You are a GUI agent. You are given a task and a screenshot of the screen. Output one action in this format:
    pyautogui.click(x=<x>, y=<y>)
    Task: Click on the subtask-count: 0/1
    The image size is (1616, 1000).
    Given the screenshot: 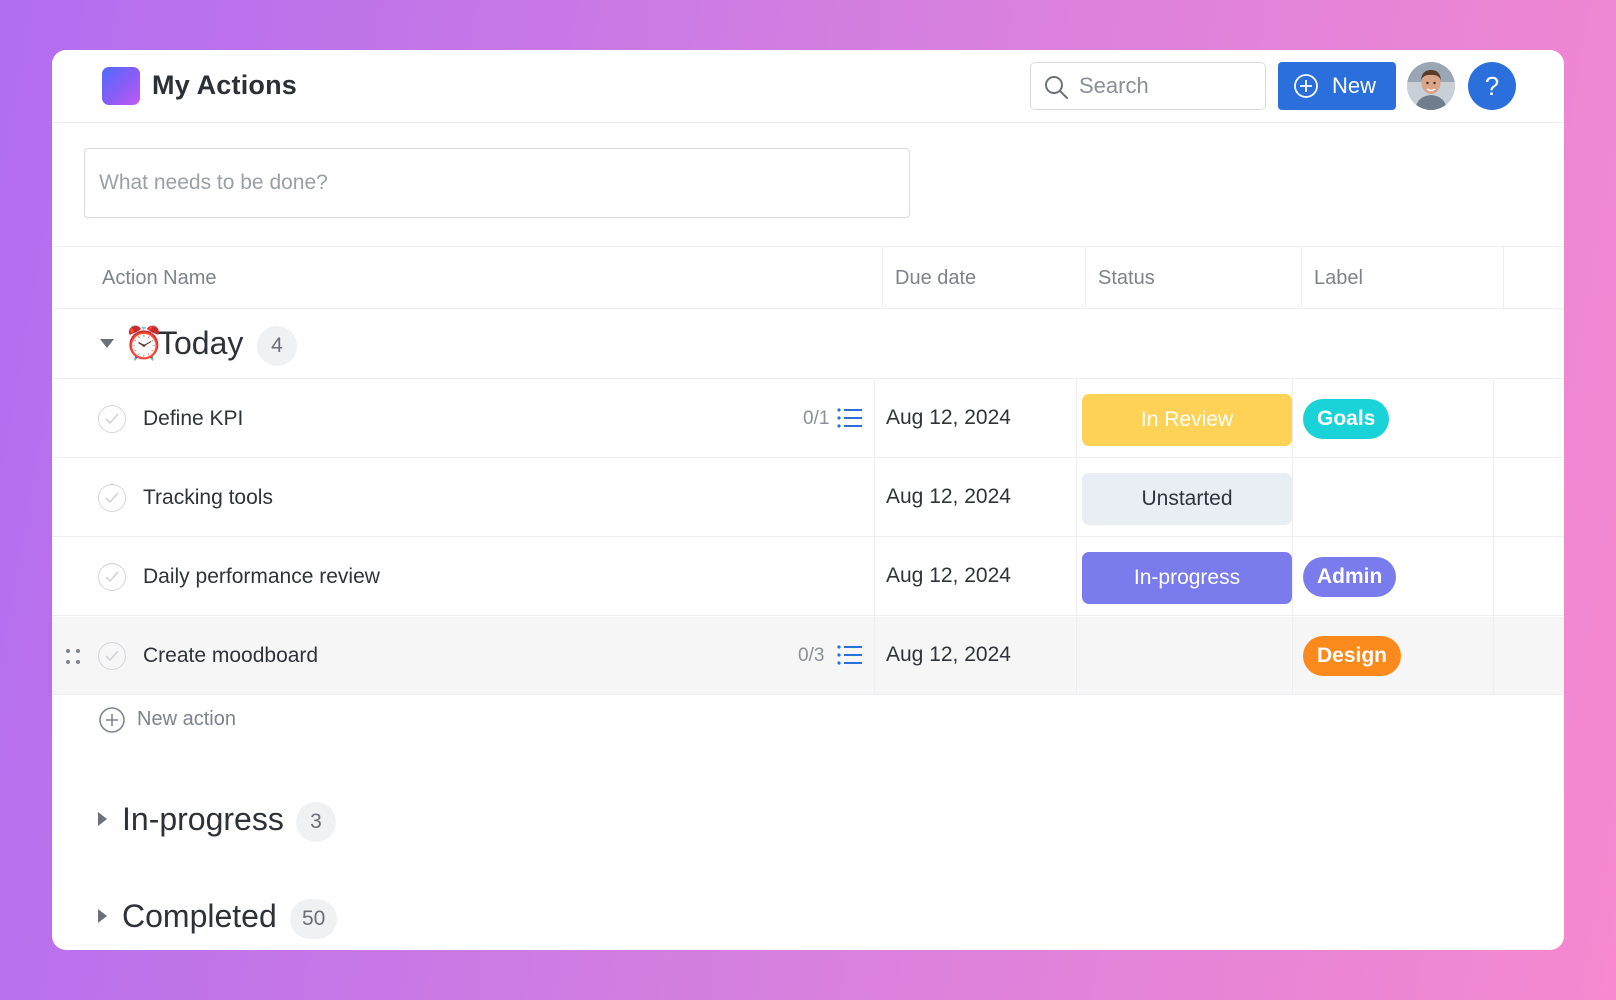 What is the action you would take?
    pyautogui.click(x=816, y=418)
    